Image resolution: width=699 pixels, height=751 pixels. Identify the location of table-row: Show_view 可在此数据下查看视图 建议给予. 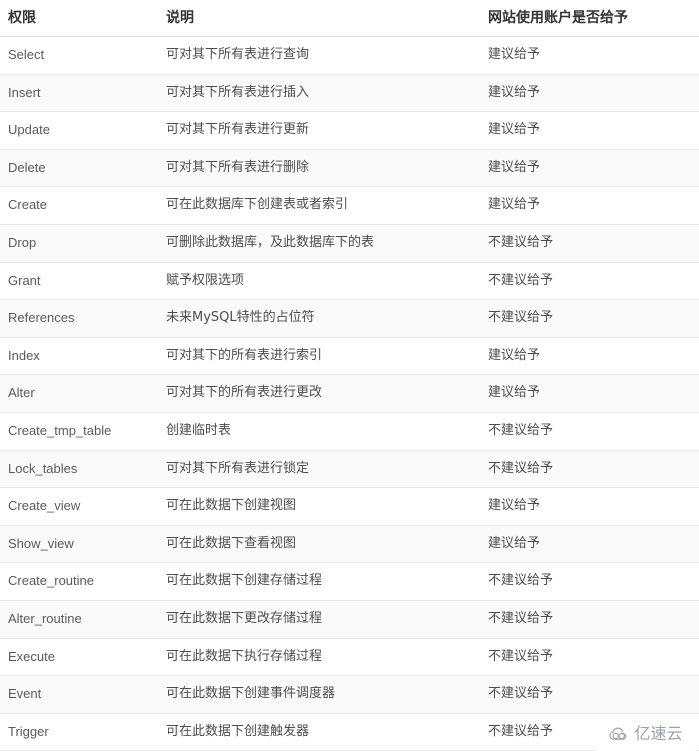
(349, 544).